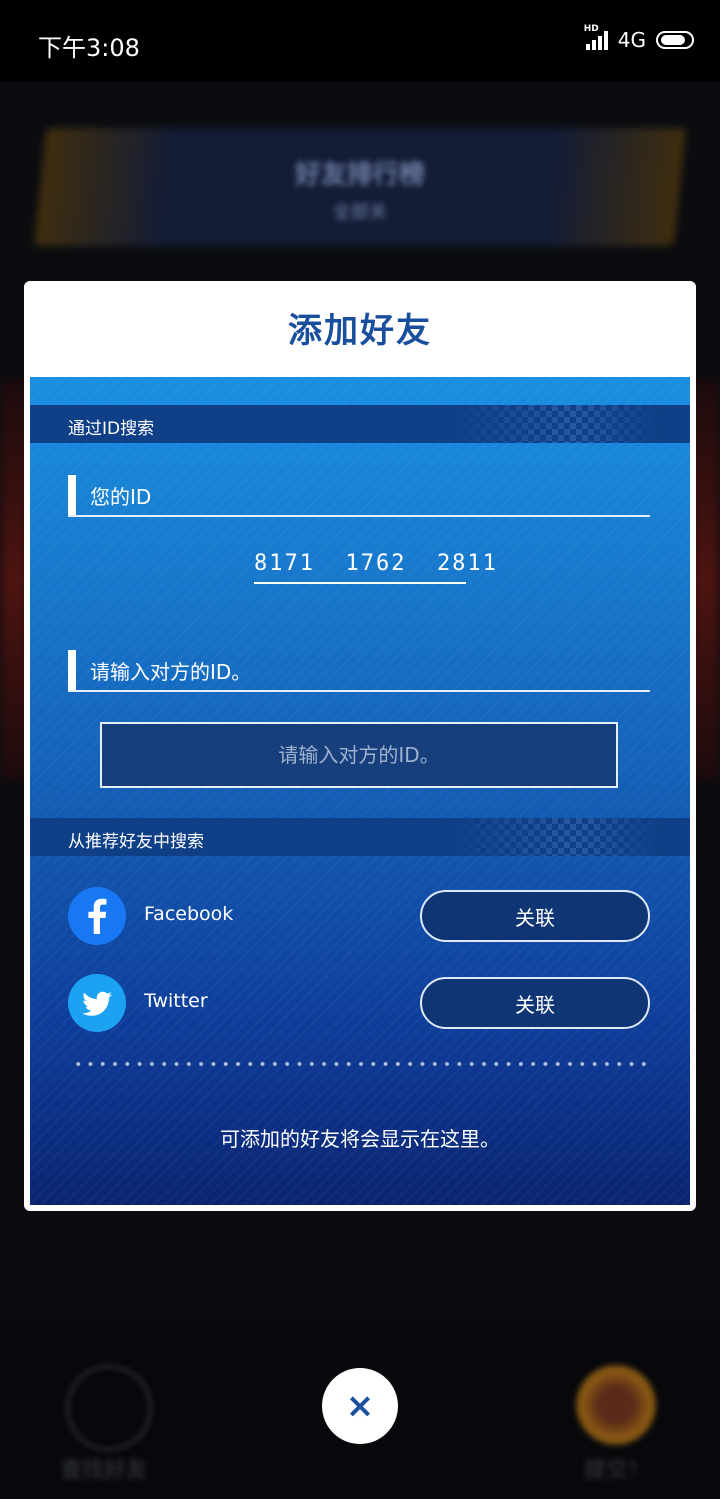  What do you see at coordinates (360, 331) in the screenshot?
I see `dialog-title: 添加好友` at bounding box center [360, 331].